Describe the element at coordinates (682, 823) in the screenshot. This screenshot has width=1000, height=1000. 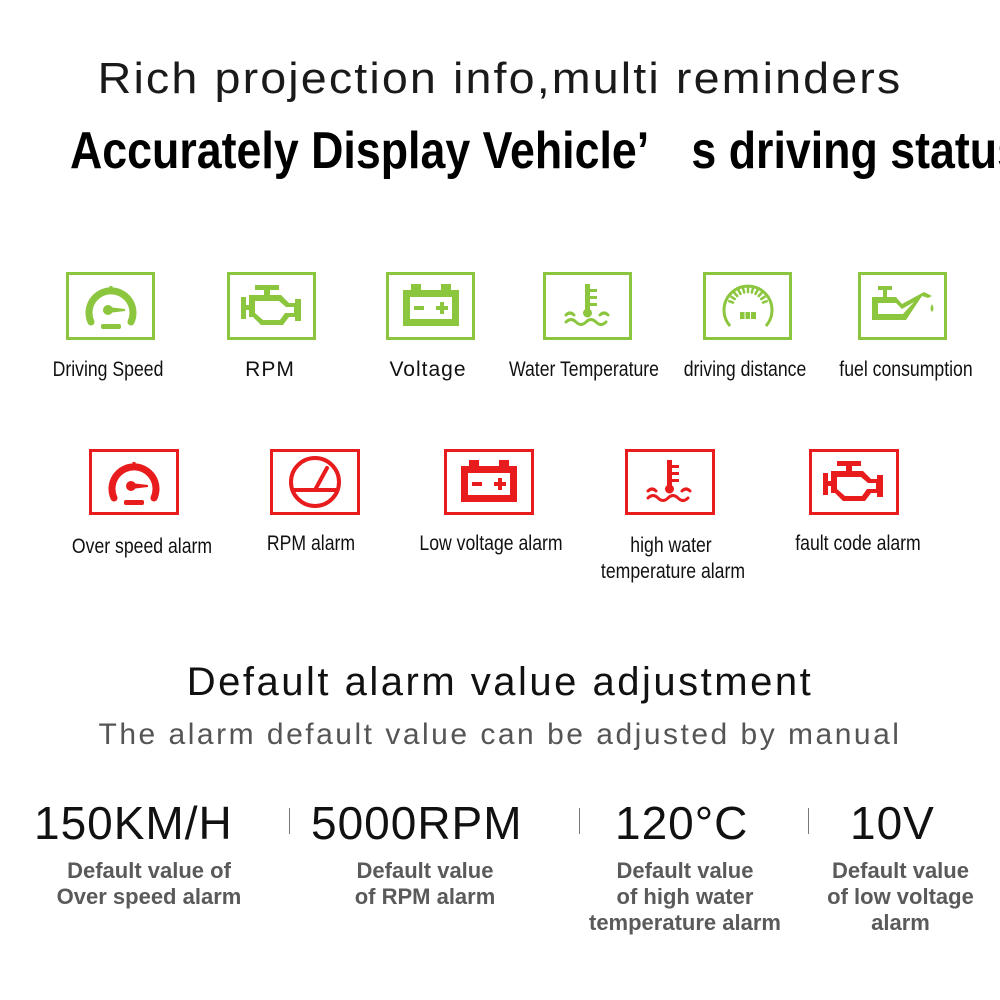
I see `default-value-water-temp: 120°C` at that location.